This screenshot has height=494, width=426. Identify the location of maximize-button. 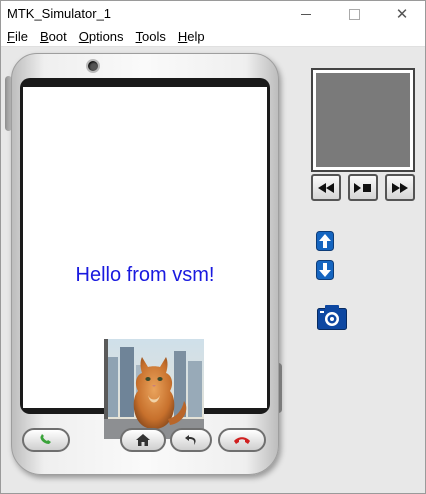
(354, 14).